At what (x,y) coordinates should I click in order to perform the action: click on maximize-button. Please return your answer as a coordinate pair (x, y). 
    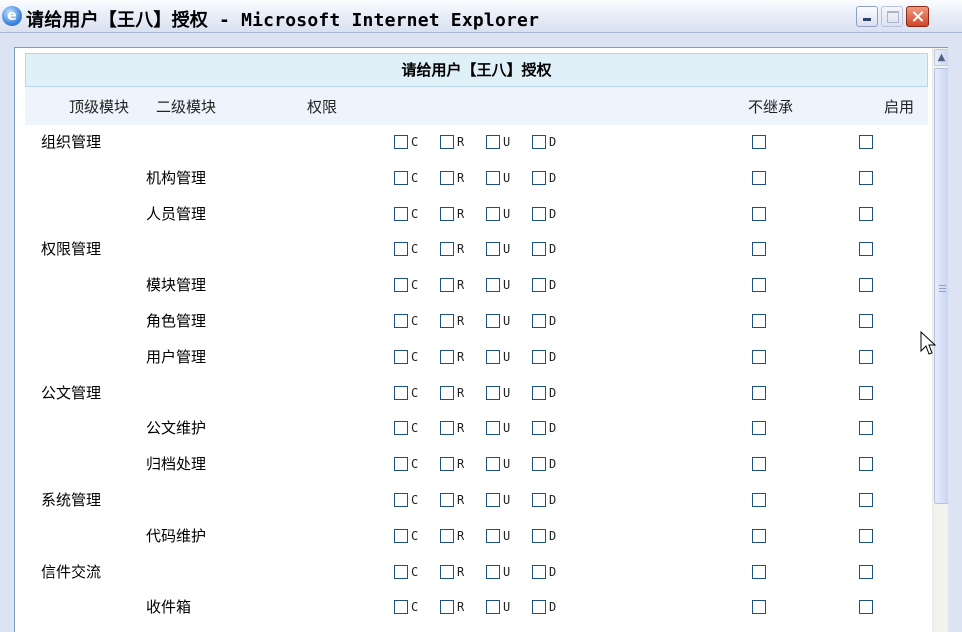
    Looking at the image, I should click on (892, 16).